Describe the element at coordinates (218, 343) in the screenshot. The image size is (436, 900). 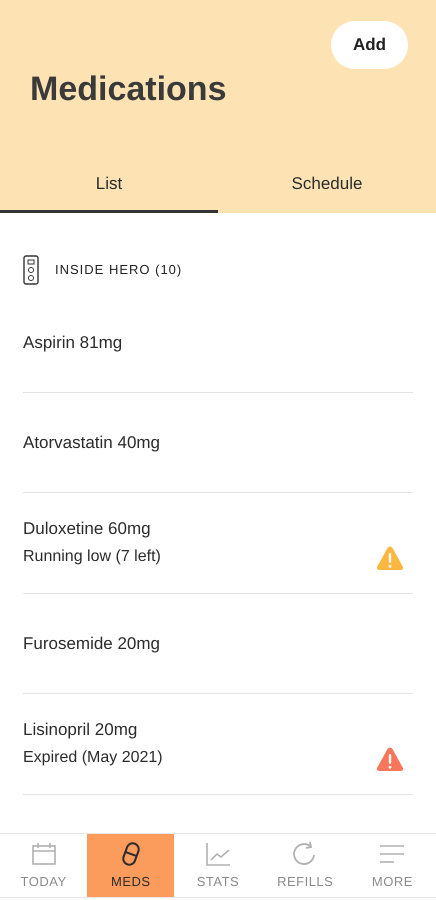
I see `medication-row: Aspirin 81mg` at that location.